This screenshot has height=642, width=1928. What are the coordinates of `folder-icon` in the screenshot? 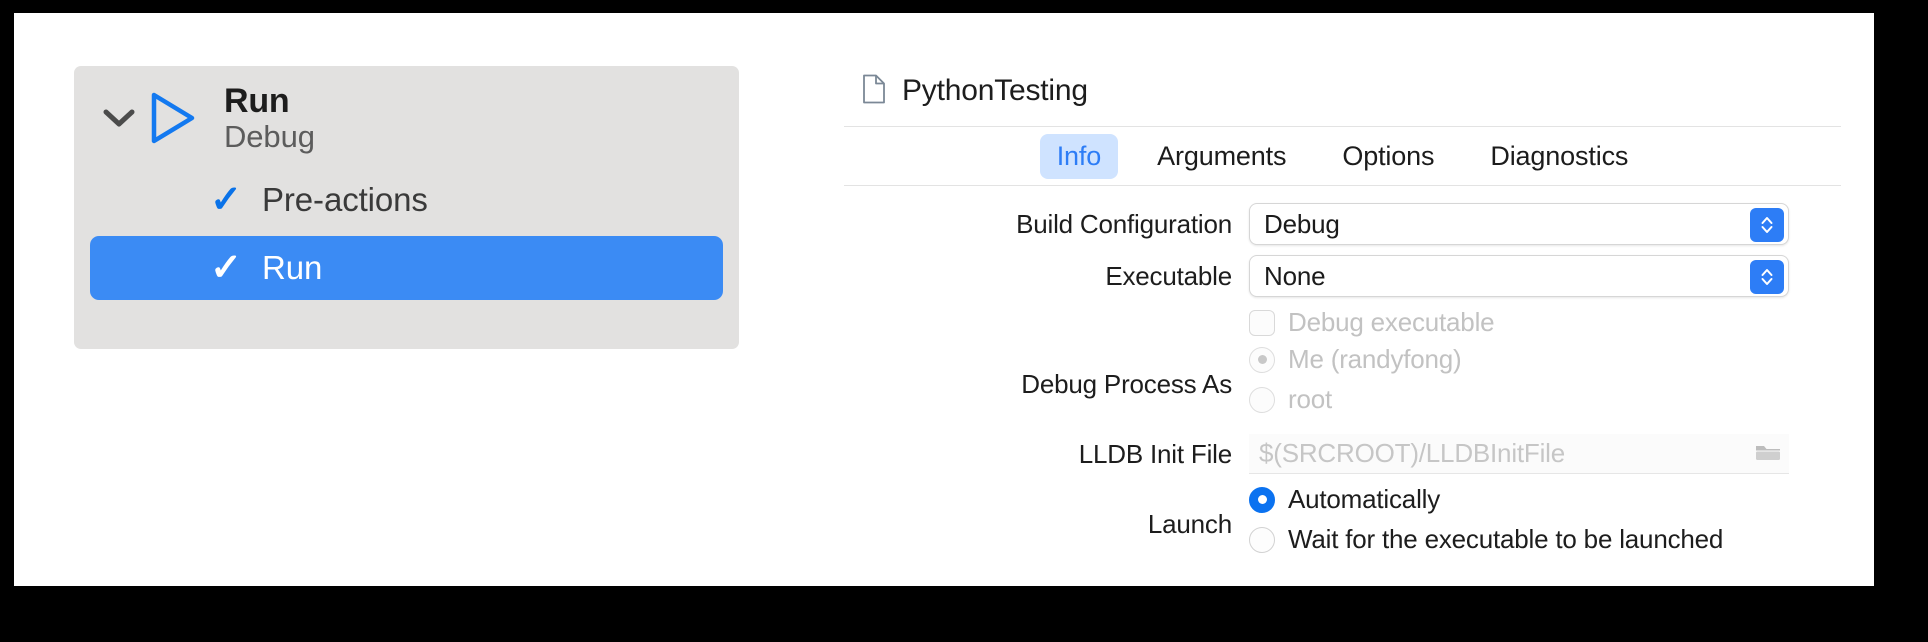 It's located at (1768, 455).